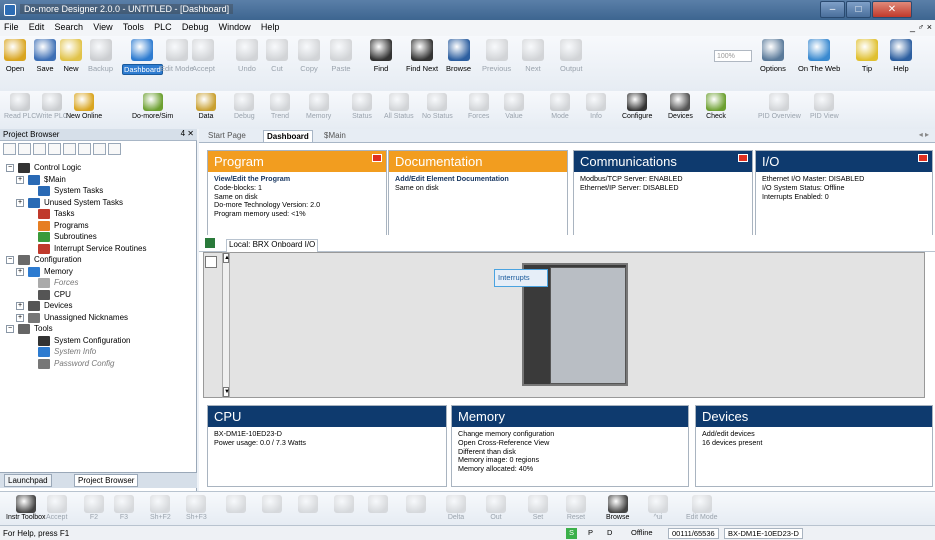 The width and height of the screenshot is (935, 540). Describe the element at coordinates (227, 136) in the screenshot. I see `tab-start-page: Start Page` at that location.